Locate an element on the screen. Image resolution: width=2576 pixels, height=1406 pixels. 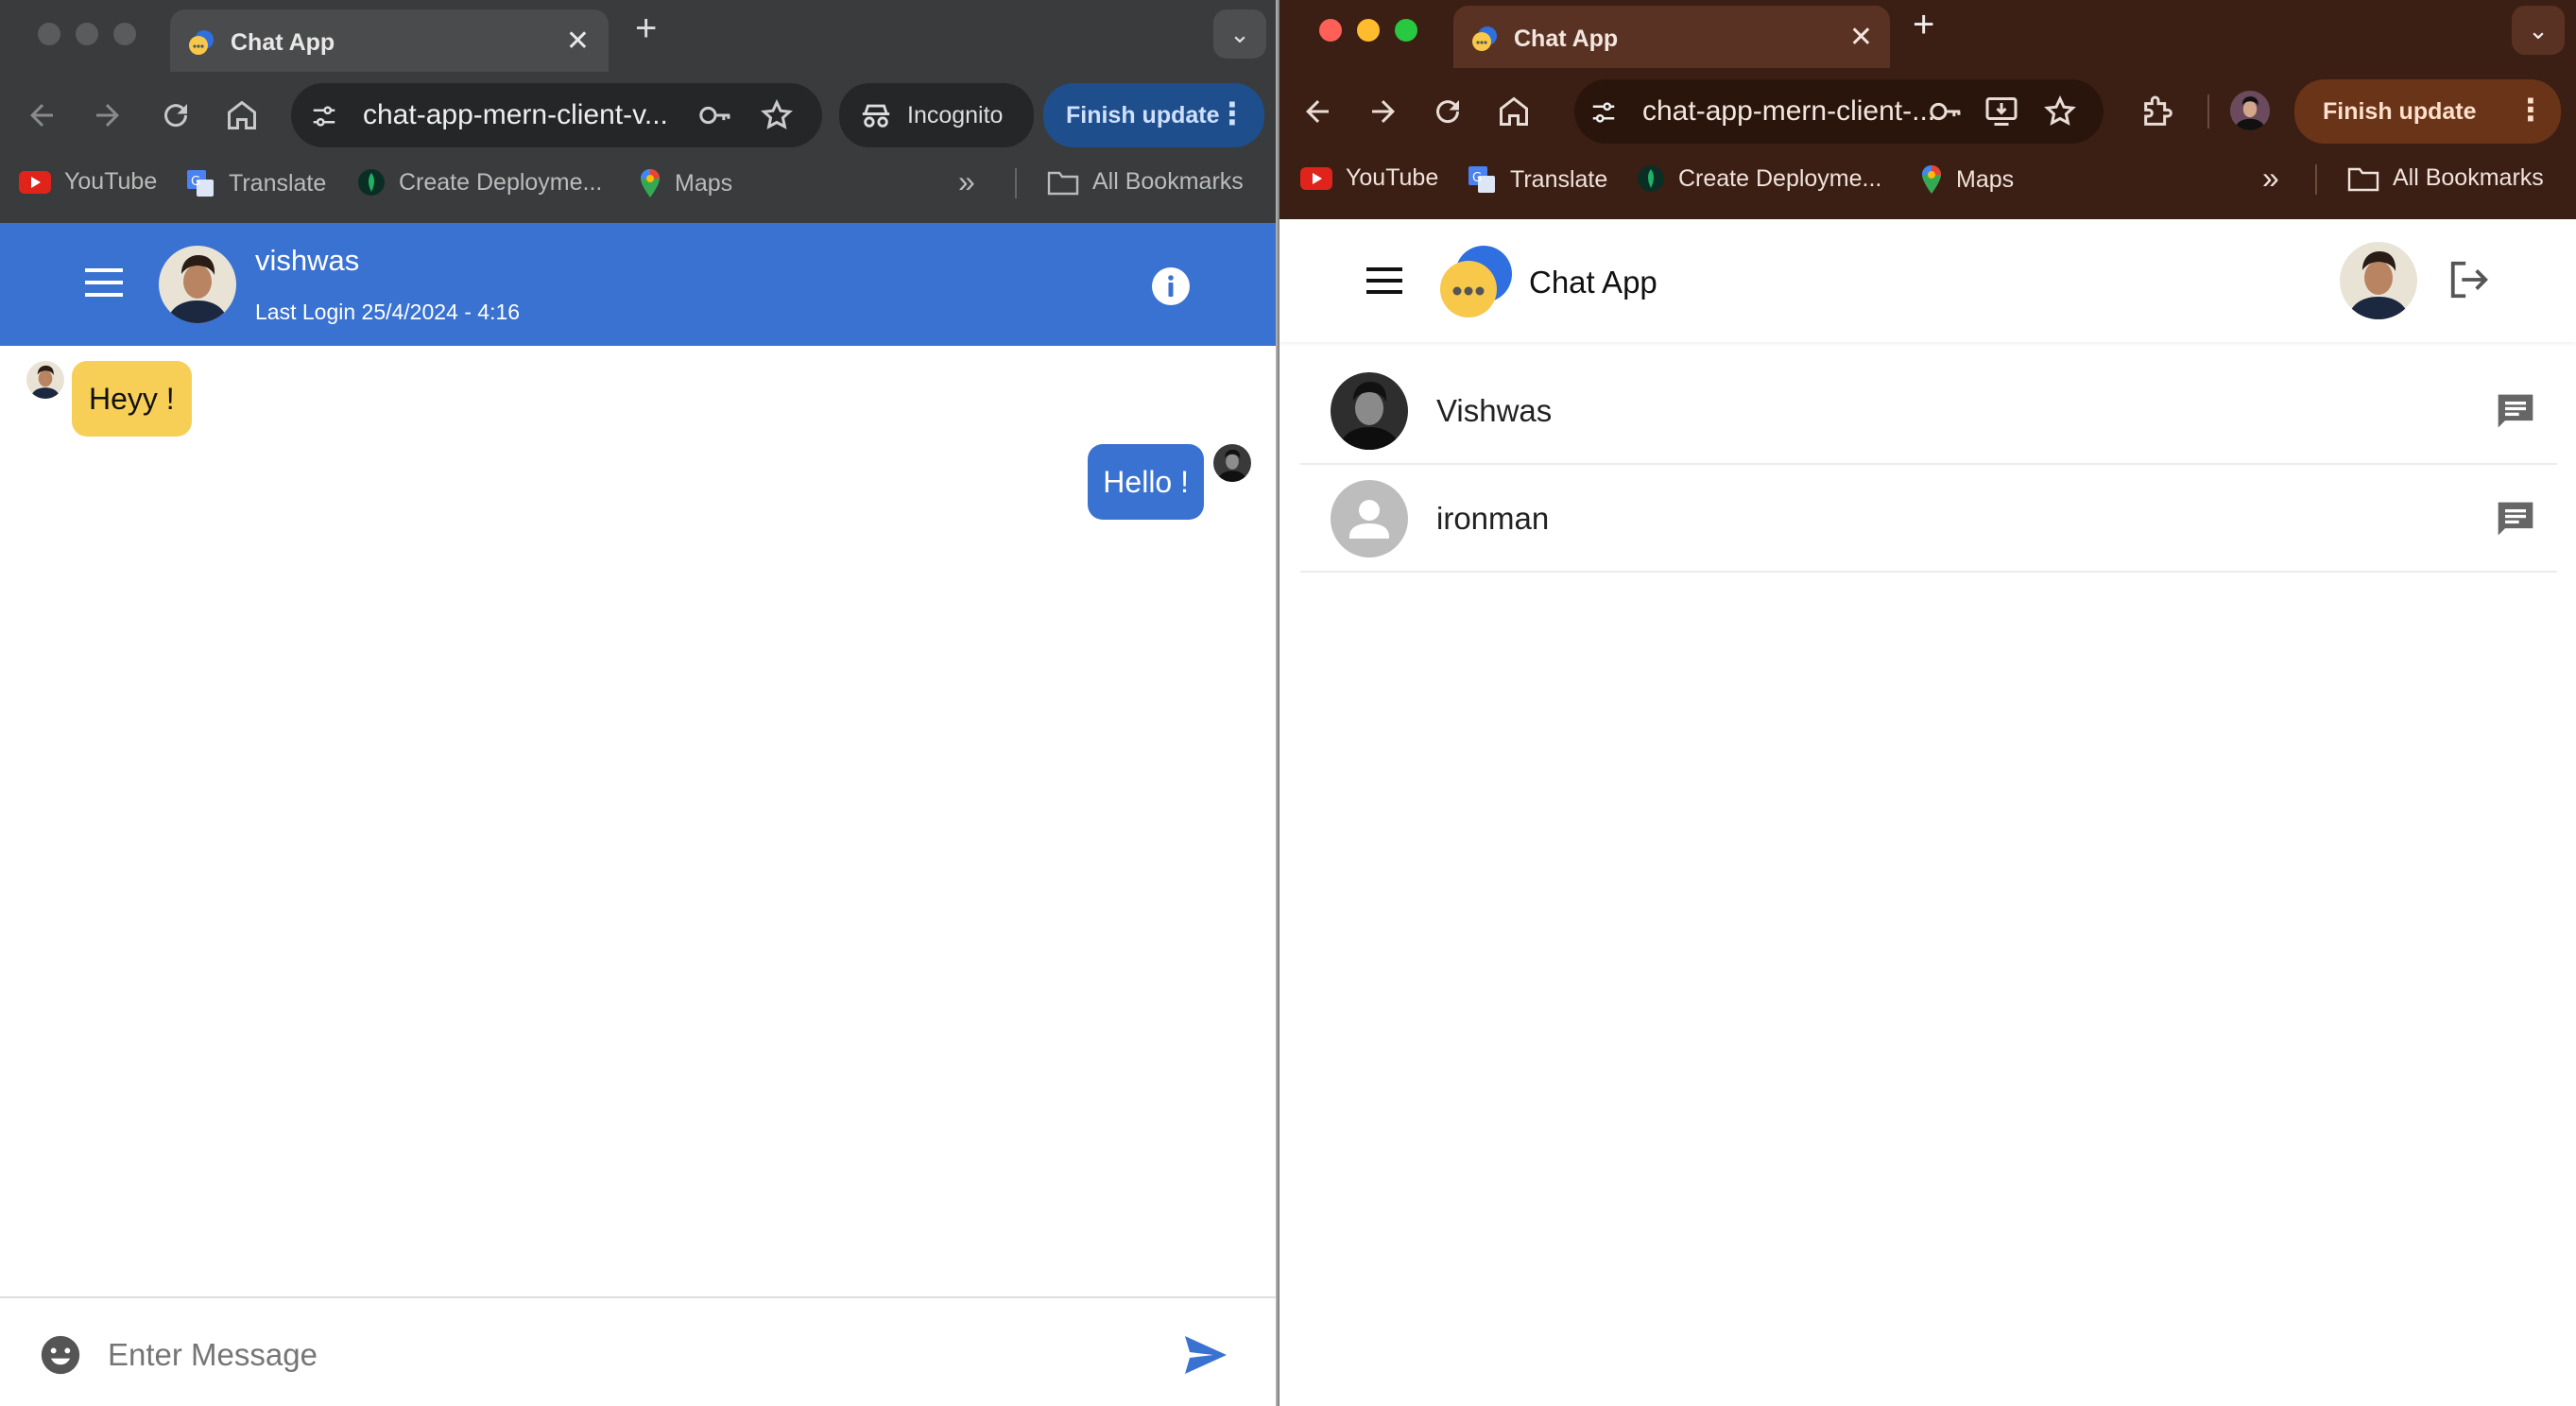
incognito-indicator: Incognito is located at coordinates (936, 115).